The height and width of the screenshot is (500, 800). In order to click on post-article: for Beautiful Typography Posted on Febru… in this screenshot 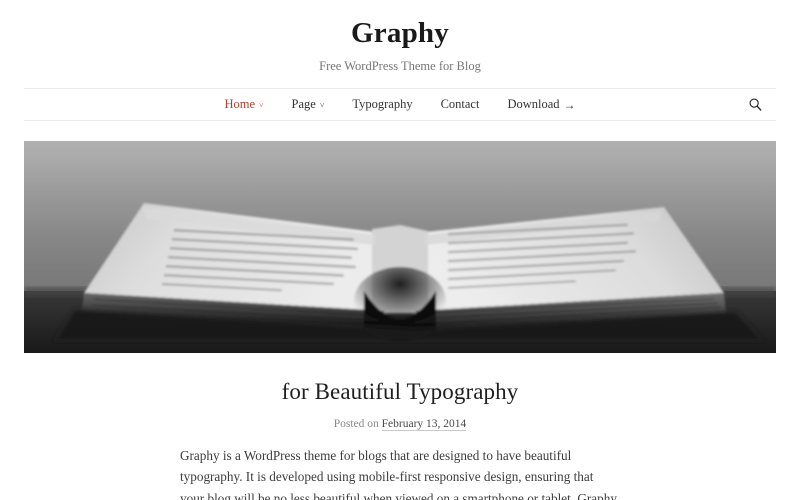, I will do `click(400, 439)`.